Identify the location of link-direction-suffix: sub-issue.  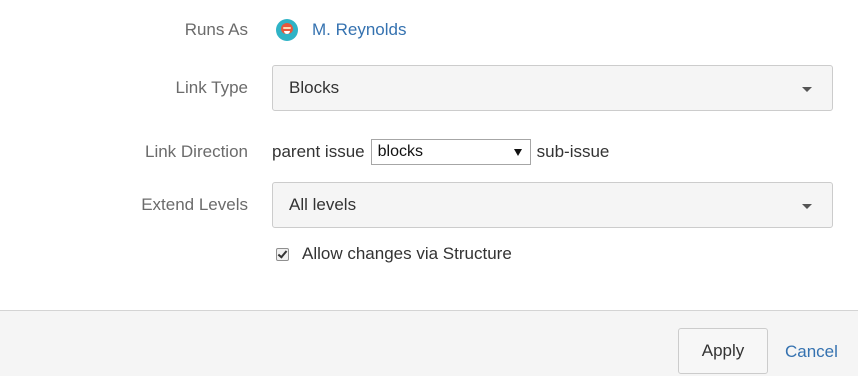
(573, 151).